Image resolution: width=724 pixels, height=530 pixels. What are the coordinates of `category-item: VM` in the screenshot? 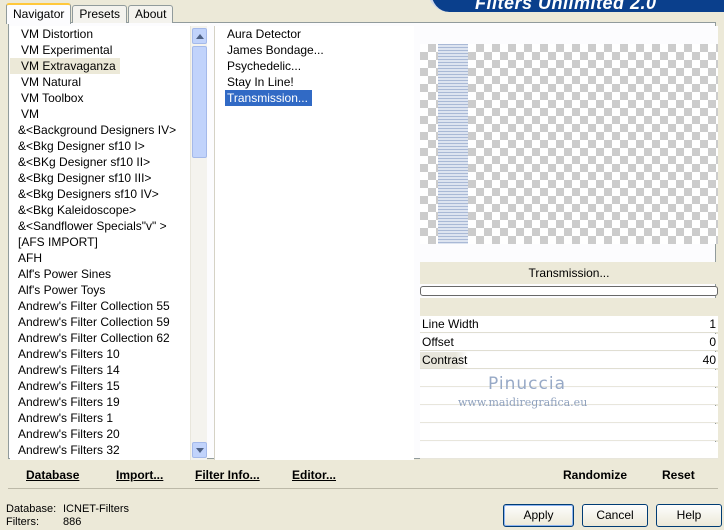 It's located at (100, 114).